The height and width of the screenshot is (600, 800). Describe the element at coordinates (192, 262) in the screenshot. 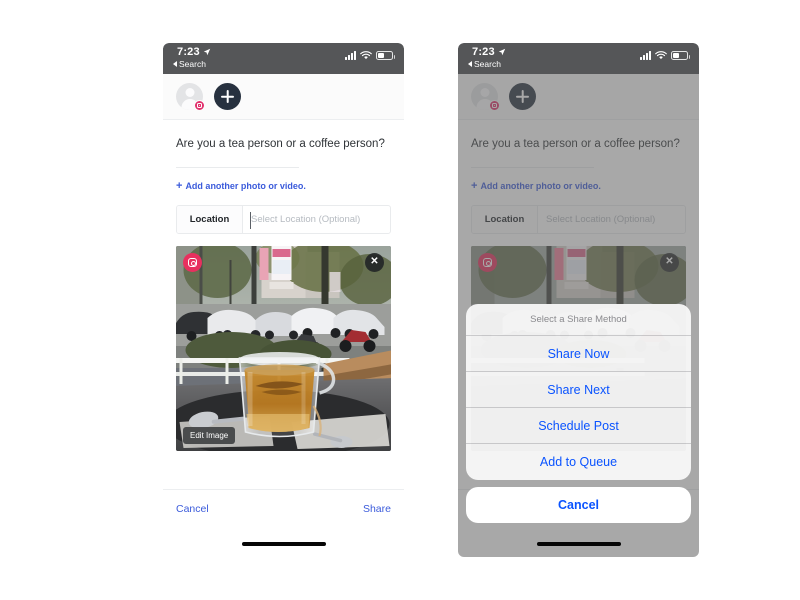

I see `instagram-icon` at that location.